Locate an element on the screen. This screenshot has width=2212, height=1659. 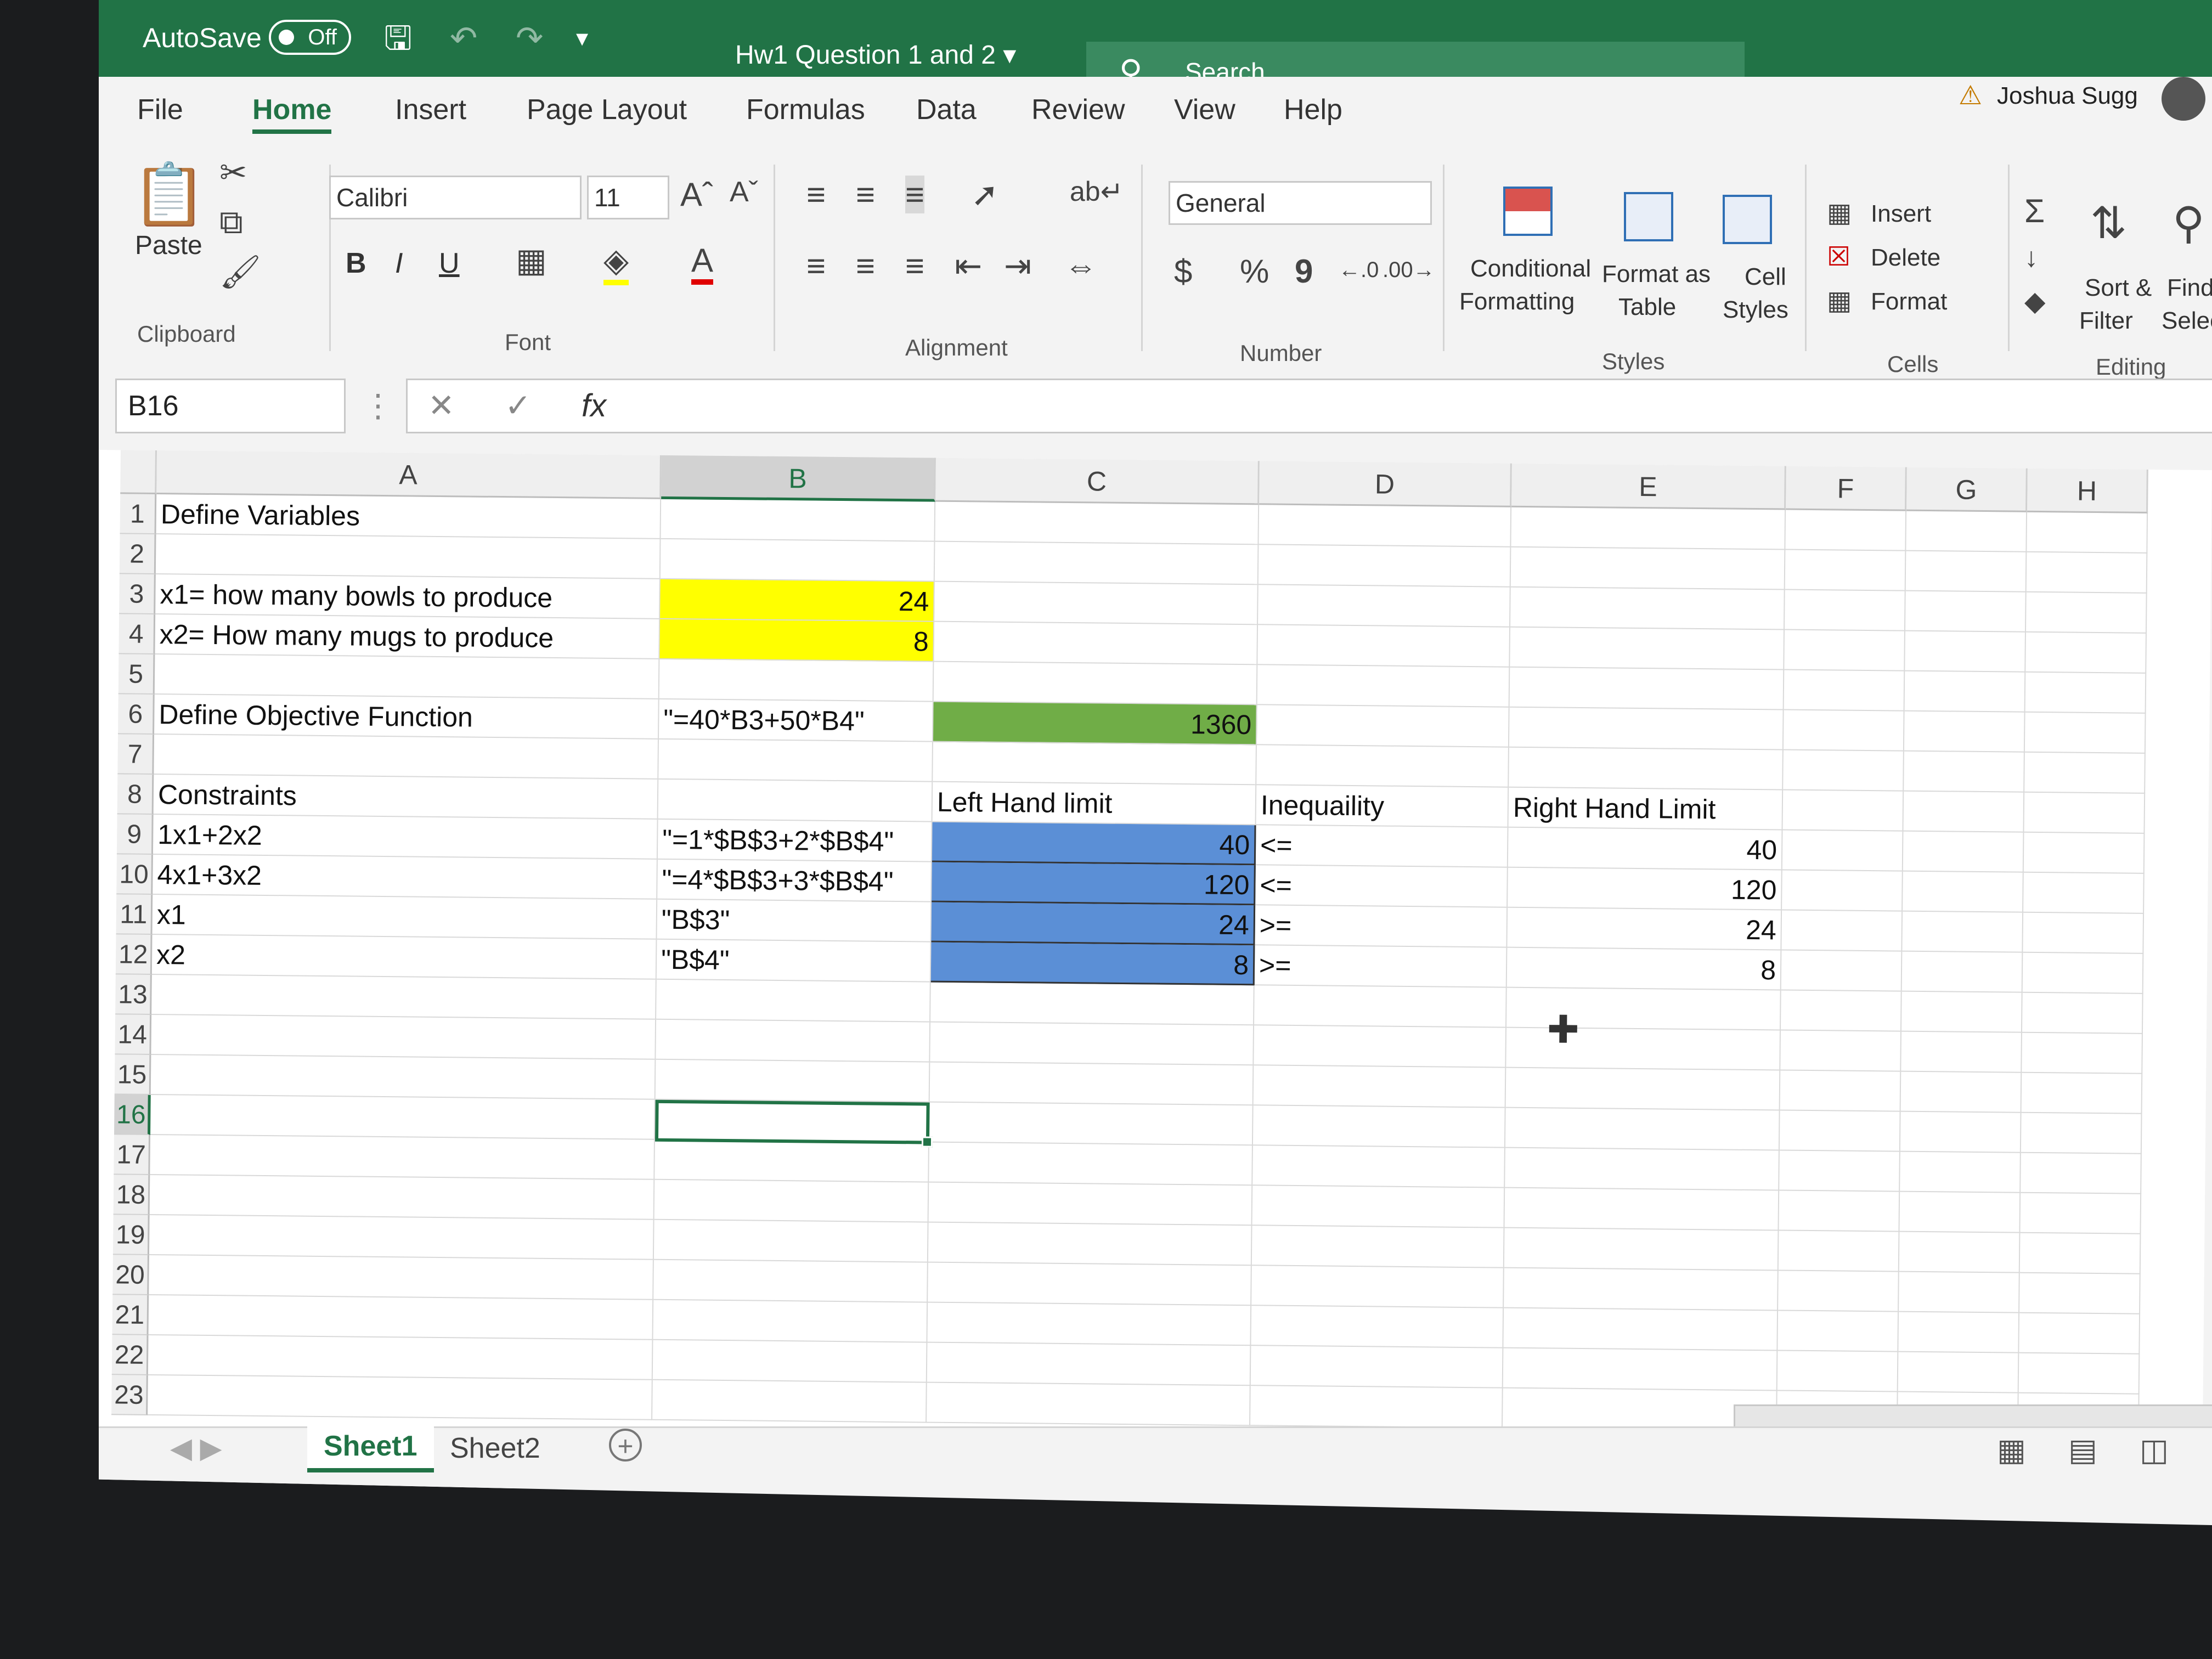
cell-a19 is located at coordinates (401, 1238).